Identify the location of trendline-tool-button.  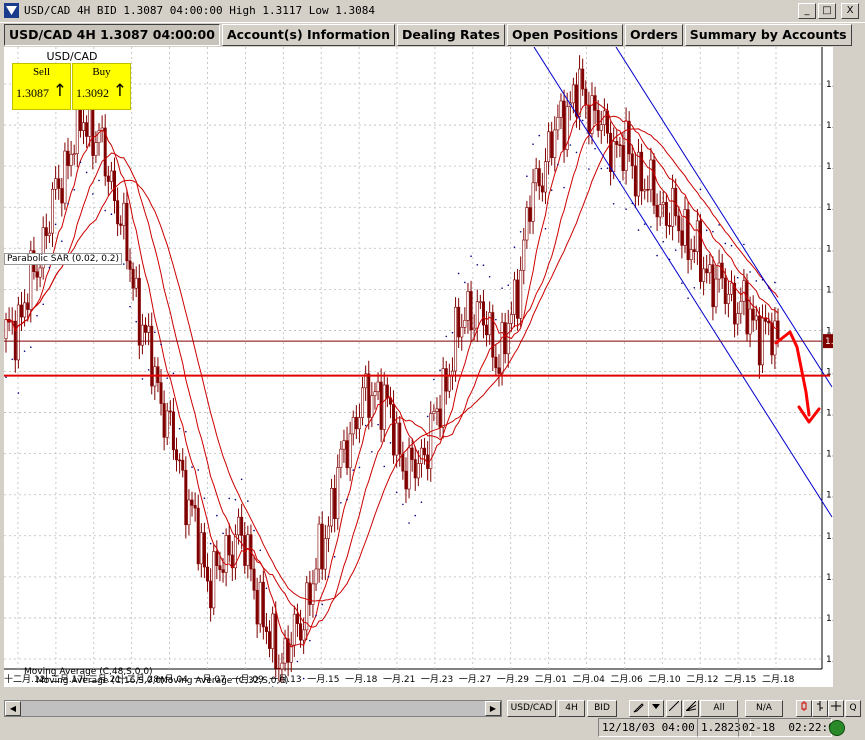
(674, 708).